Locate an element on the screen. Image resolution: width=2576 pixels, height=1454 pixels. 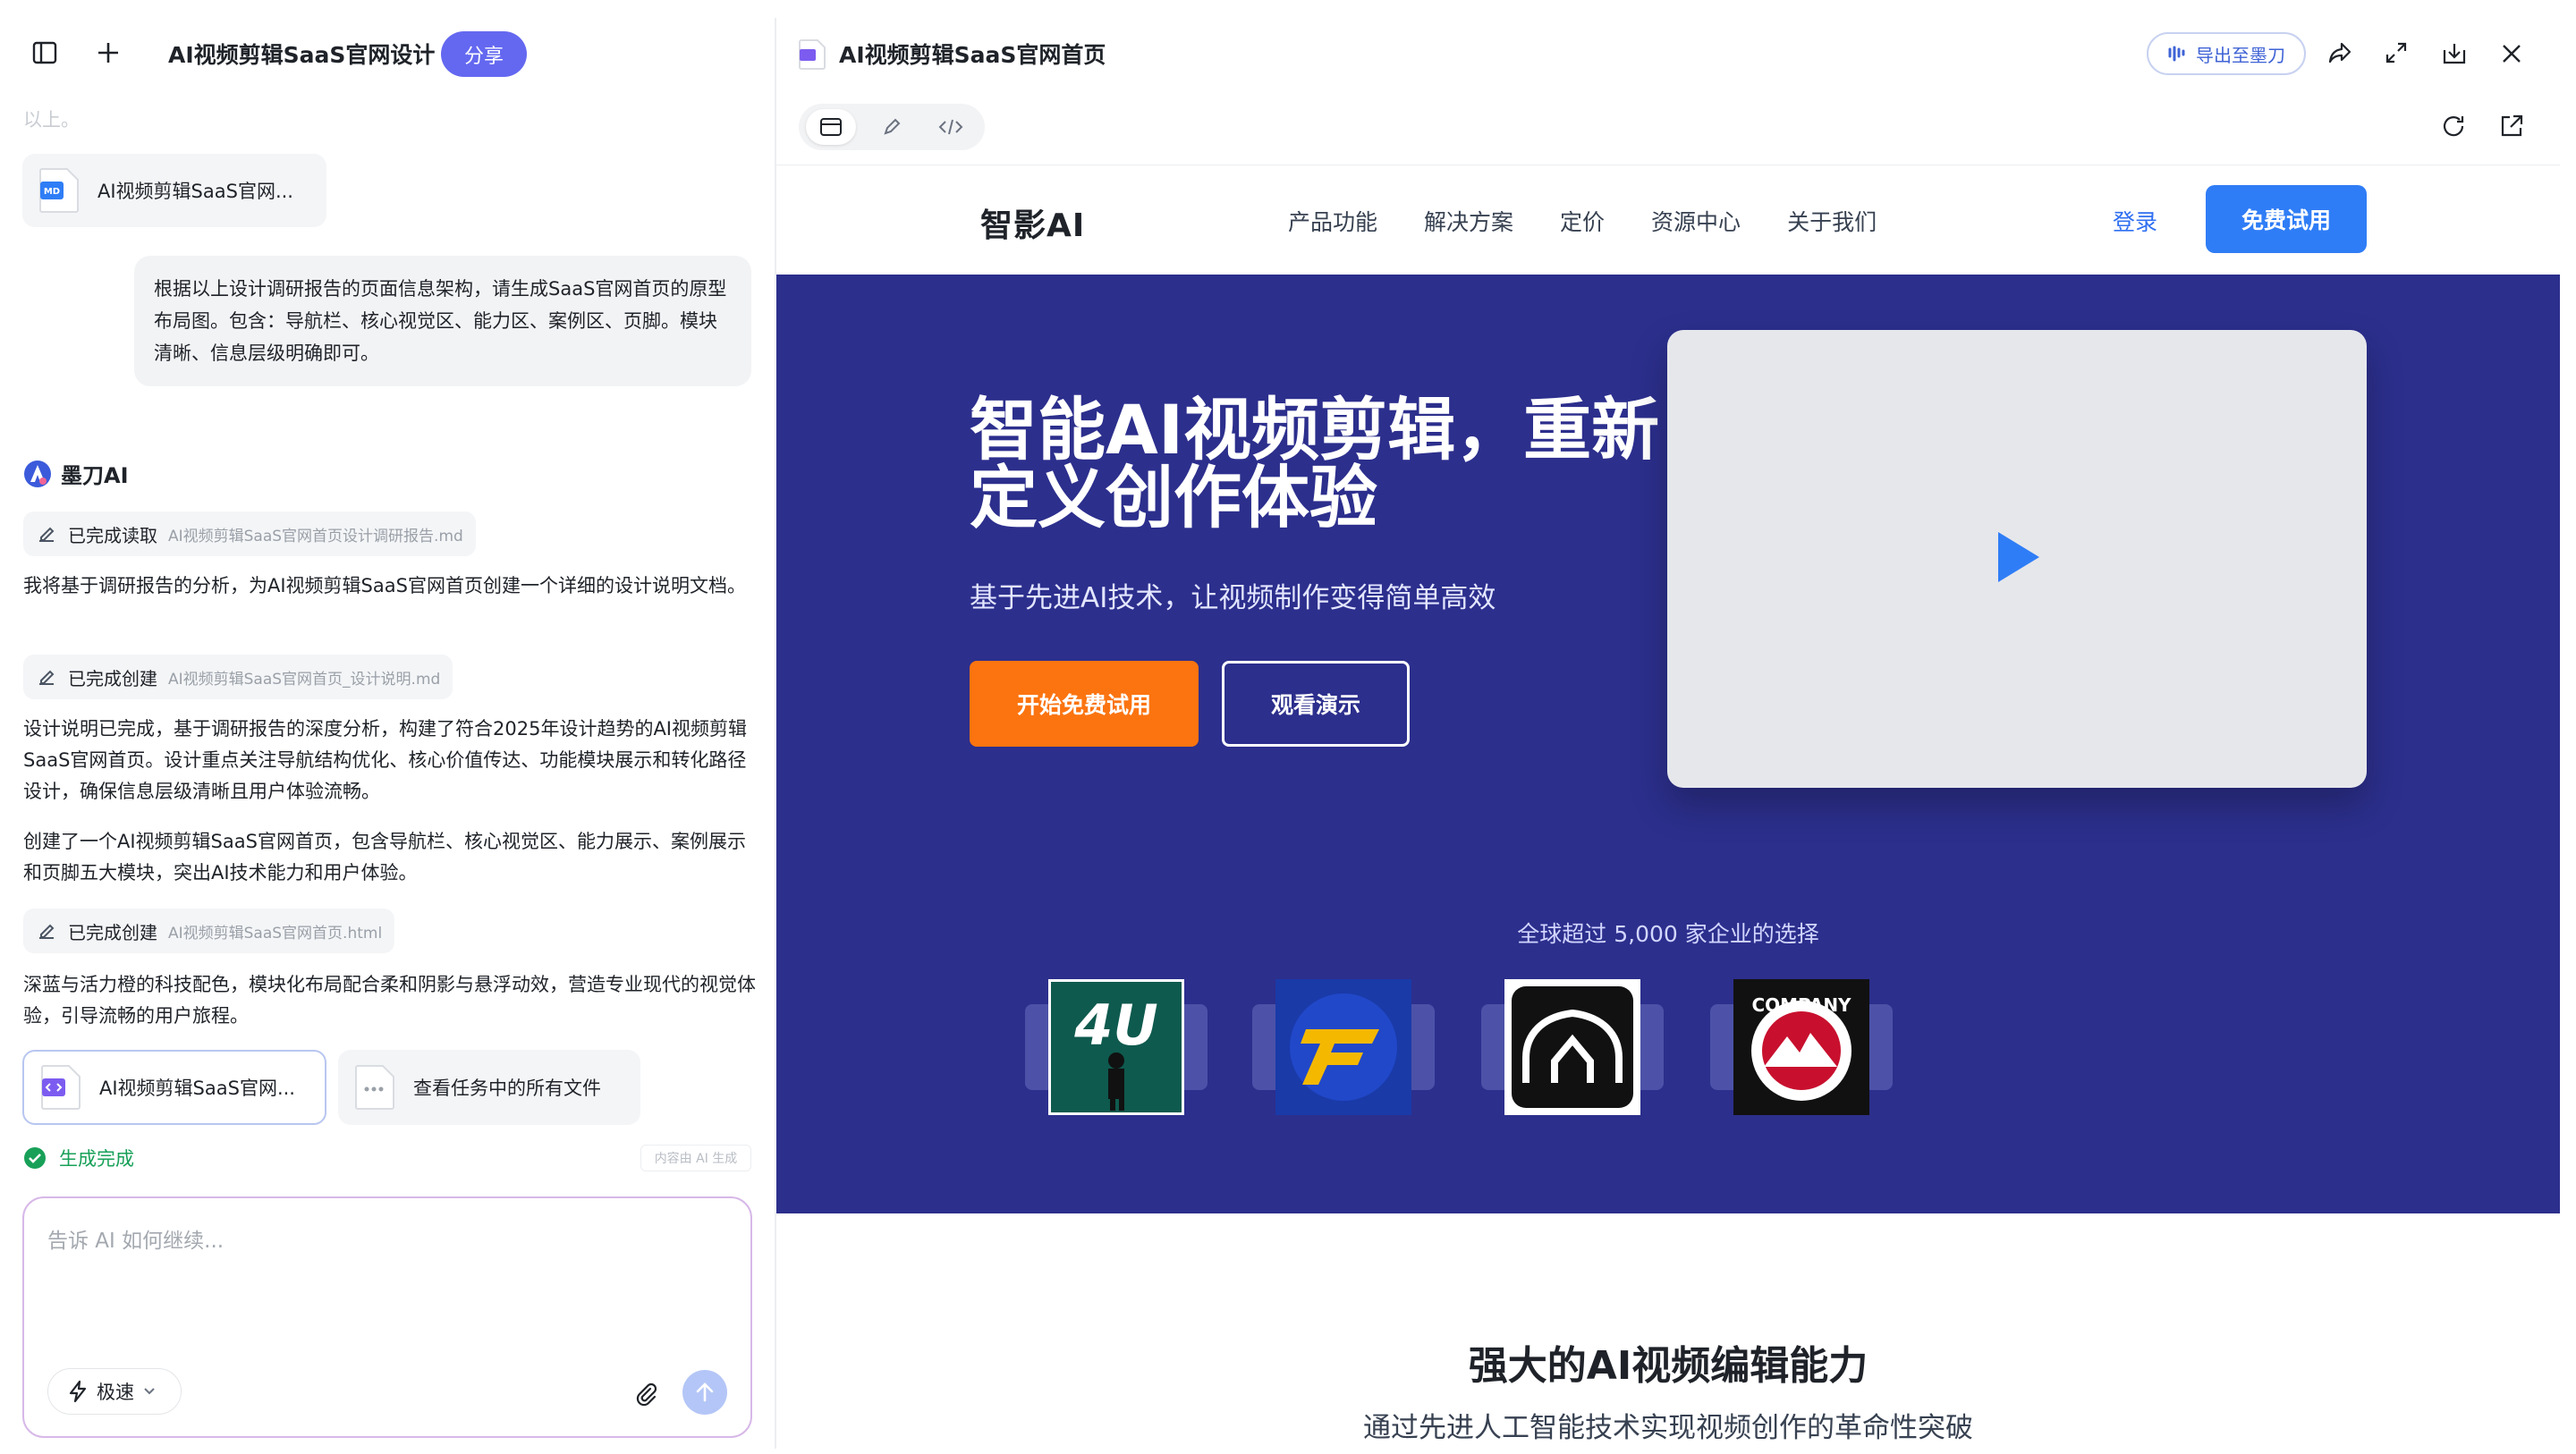
code-icon is located at coordinates (950, 127).